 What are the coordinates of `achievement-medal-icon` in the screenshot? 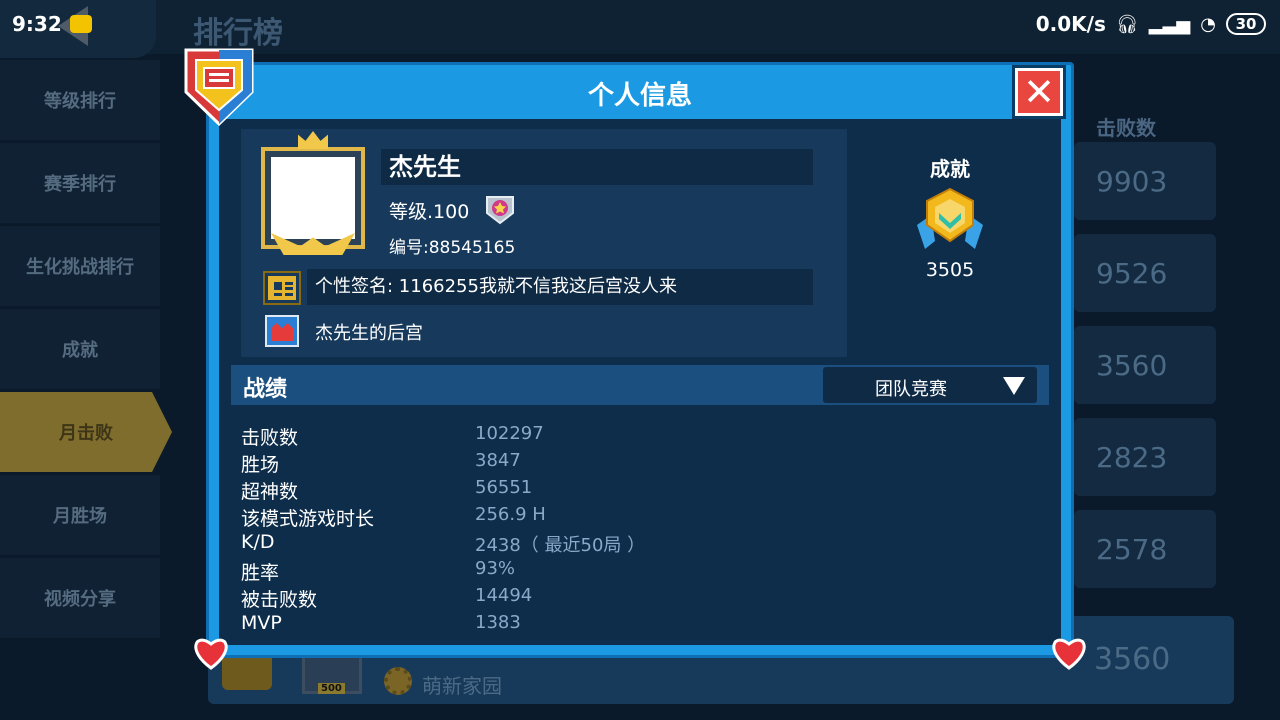 It's located at (950, 218).